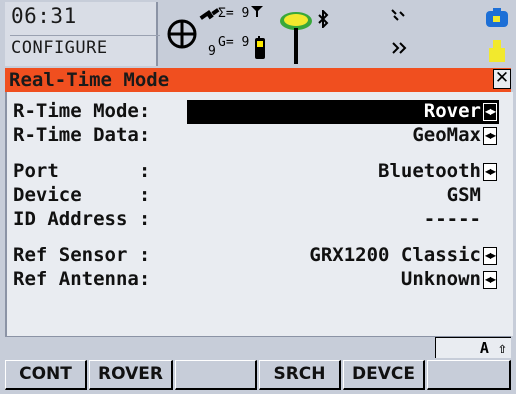 Image resolution: width=516 pixels, height=394 pixels. Describe the element at coordinates (490, 136) in the screenshot. I see `rtime-data-arrows-icon: ◀▶` at that location.